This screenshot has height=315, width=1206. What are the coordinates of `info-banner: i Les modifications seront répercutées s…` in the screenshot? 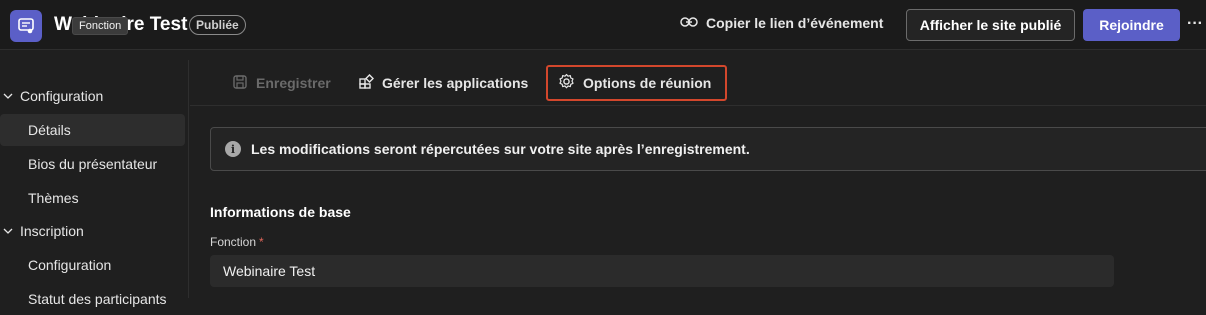 It's located at (708, 149).